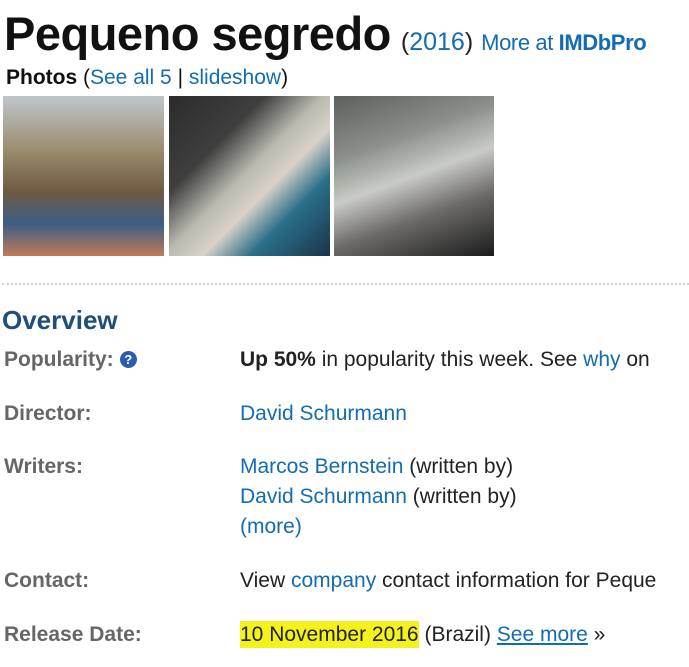 The width and height of the screenshot is (689, 667). I want to click on photos-open-paren: (, so click(83, 77).